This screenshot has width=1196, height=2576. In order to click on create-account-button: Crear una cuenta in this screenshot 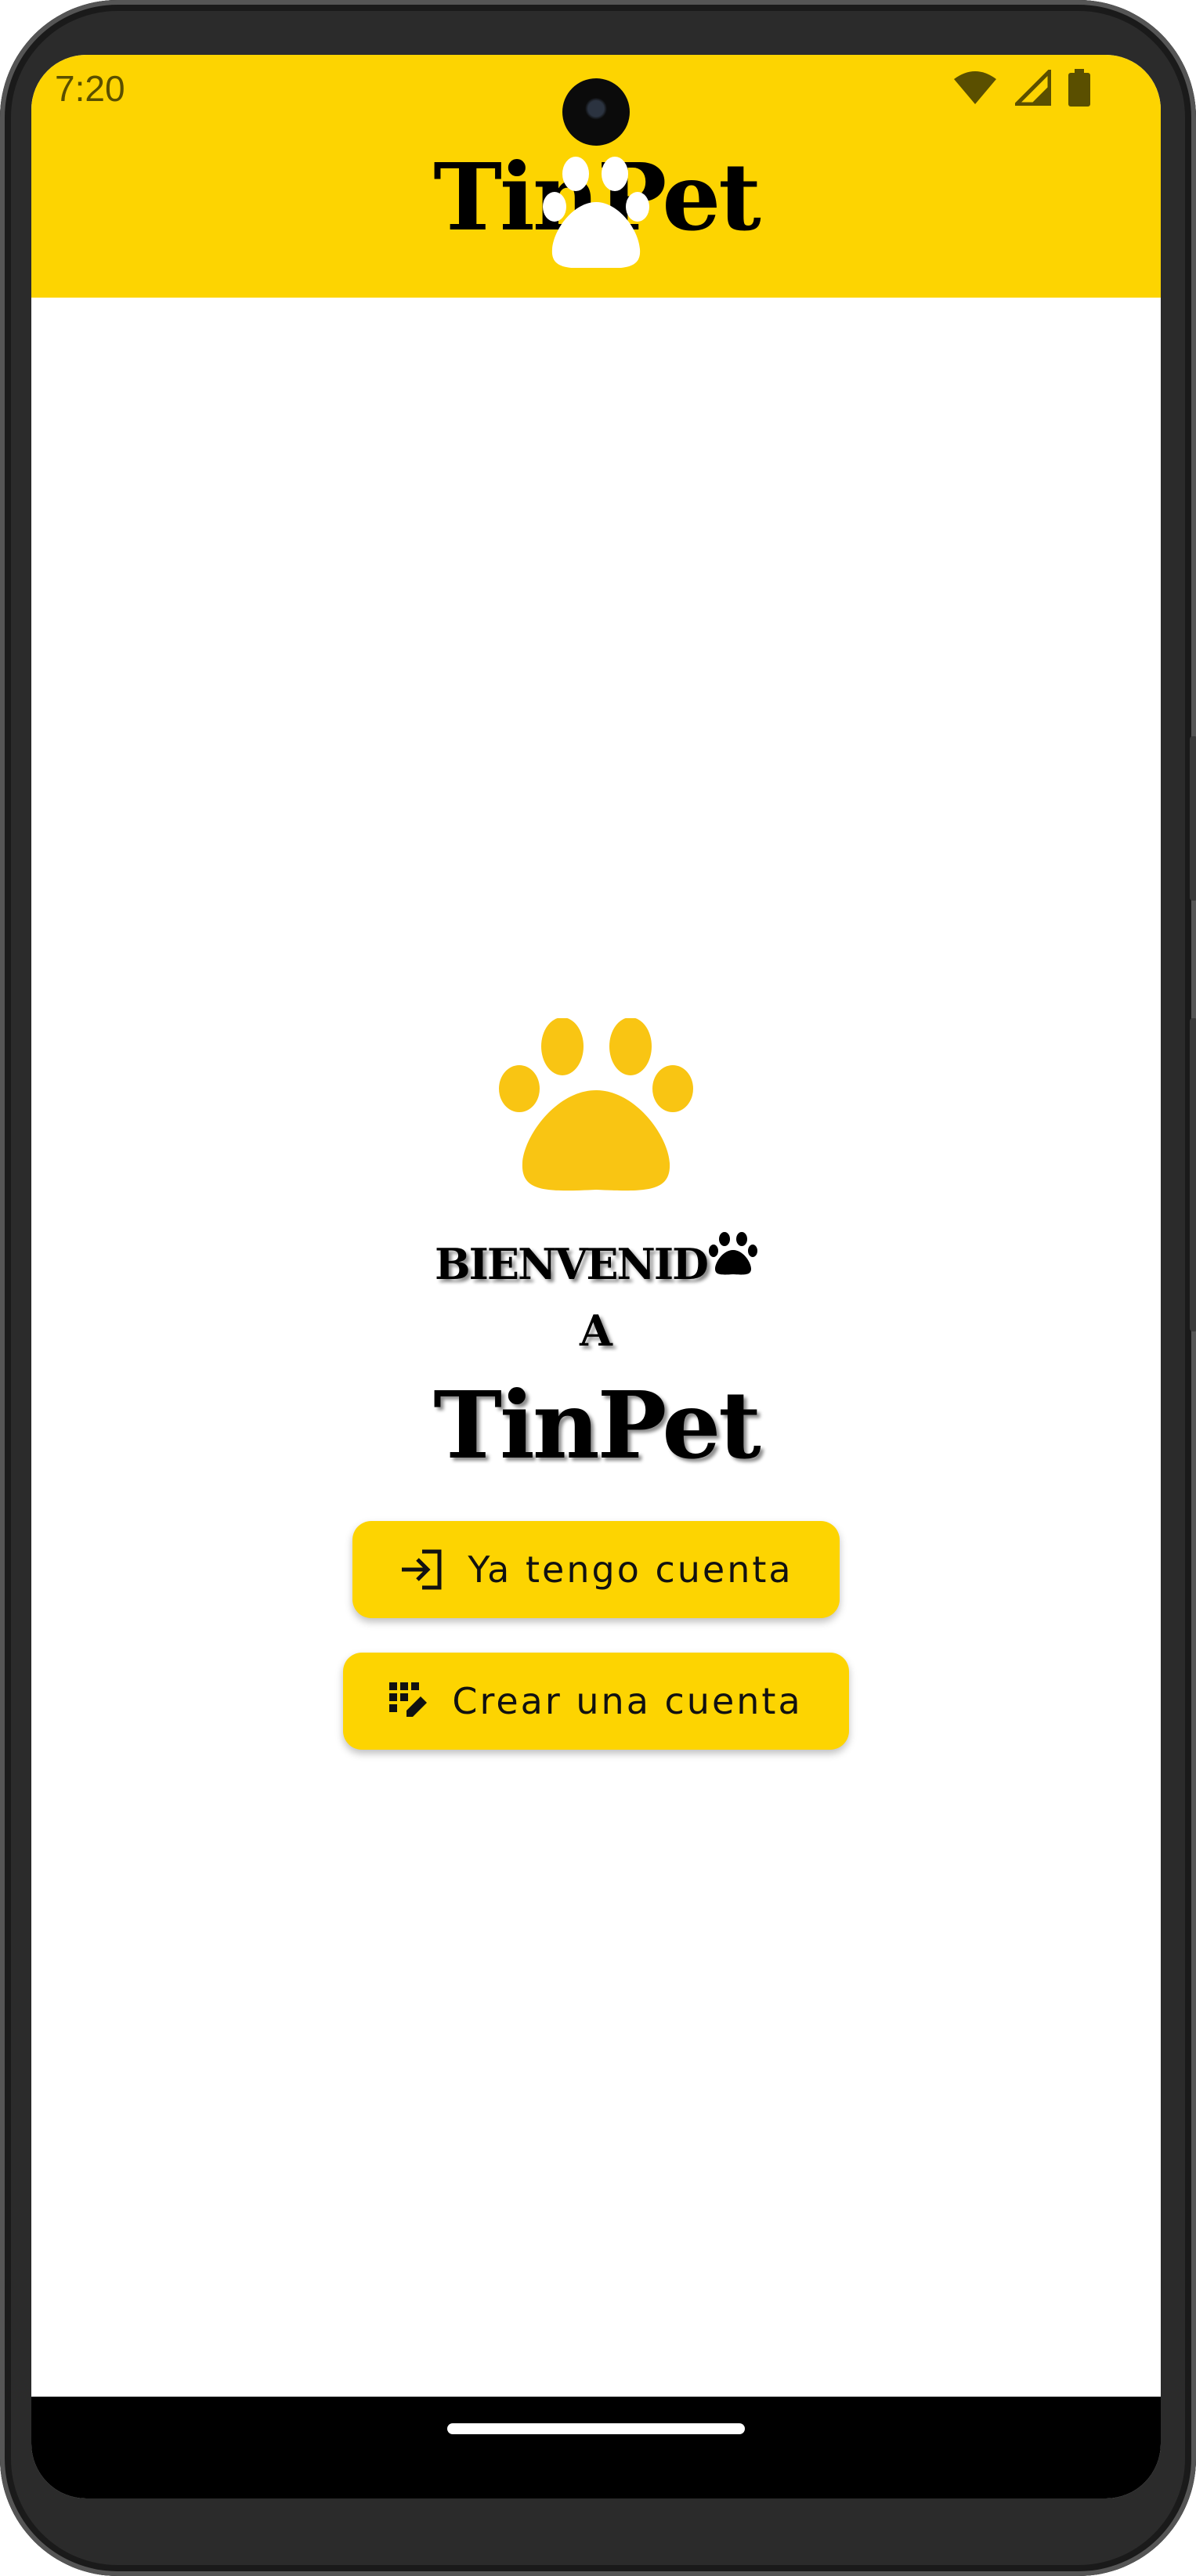, I will do `click(596, 1701)`.